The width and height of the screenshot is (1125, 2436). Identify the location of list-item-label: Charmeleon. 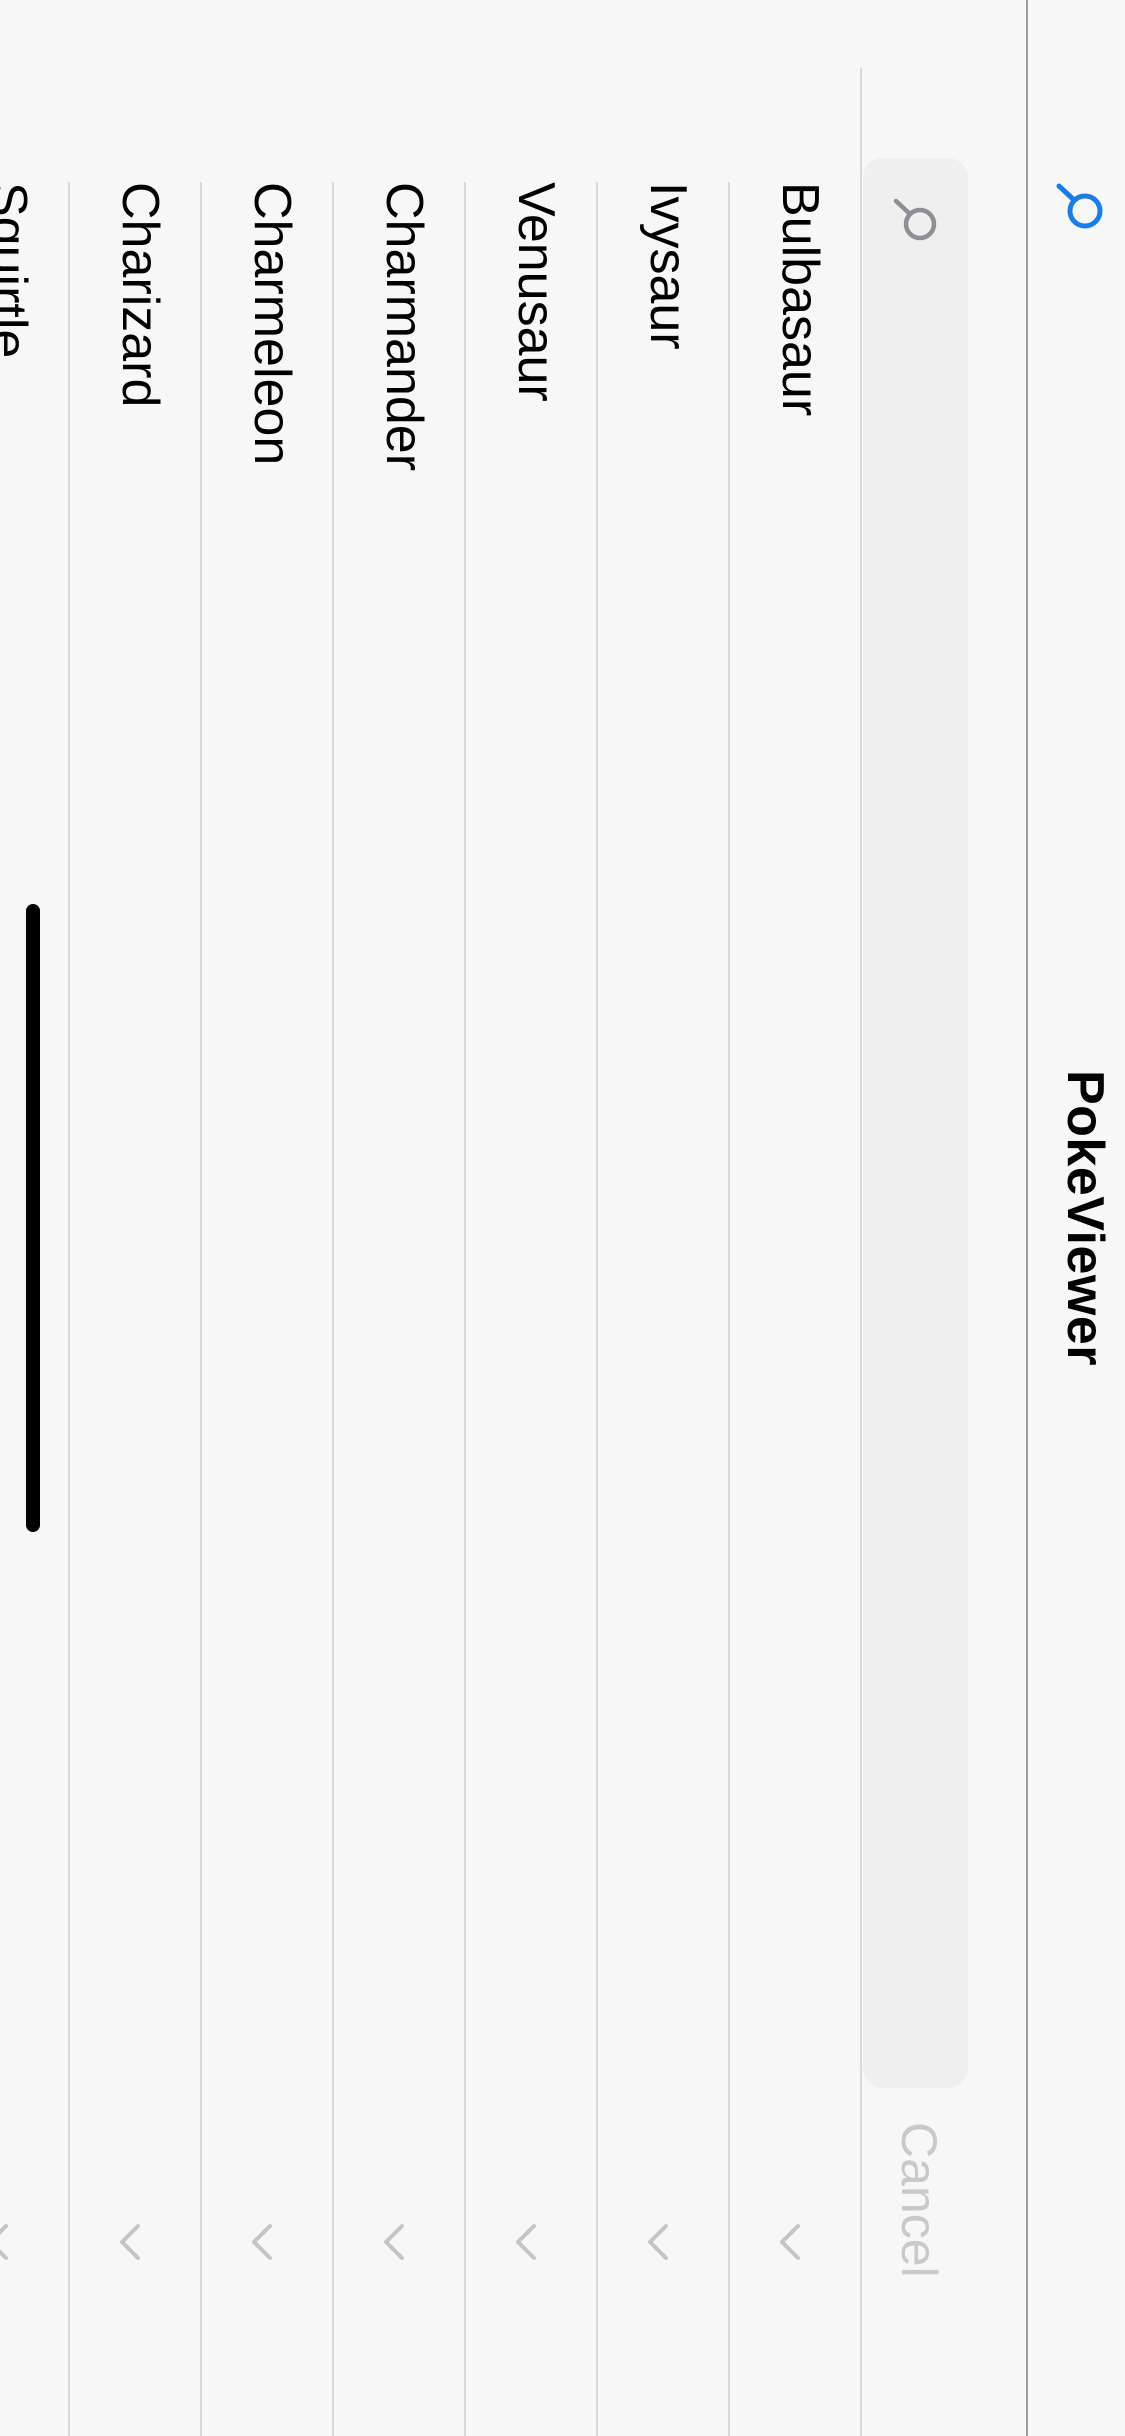
(272, 324).